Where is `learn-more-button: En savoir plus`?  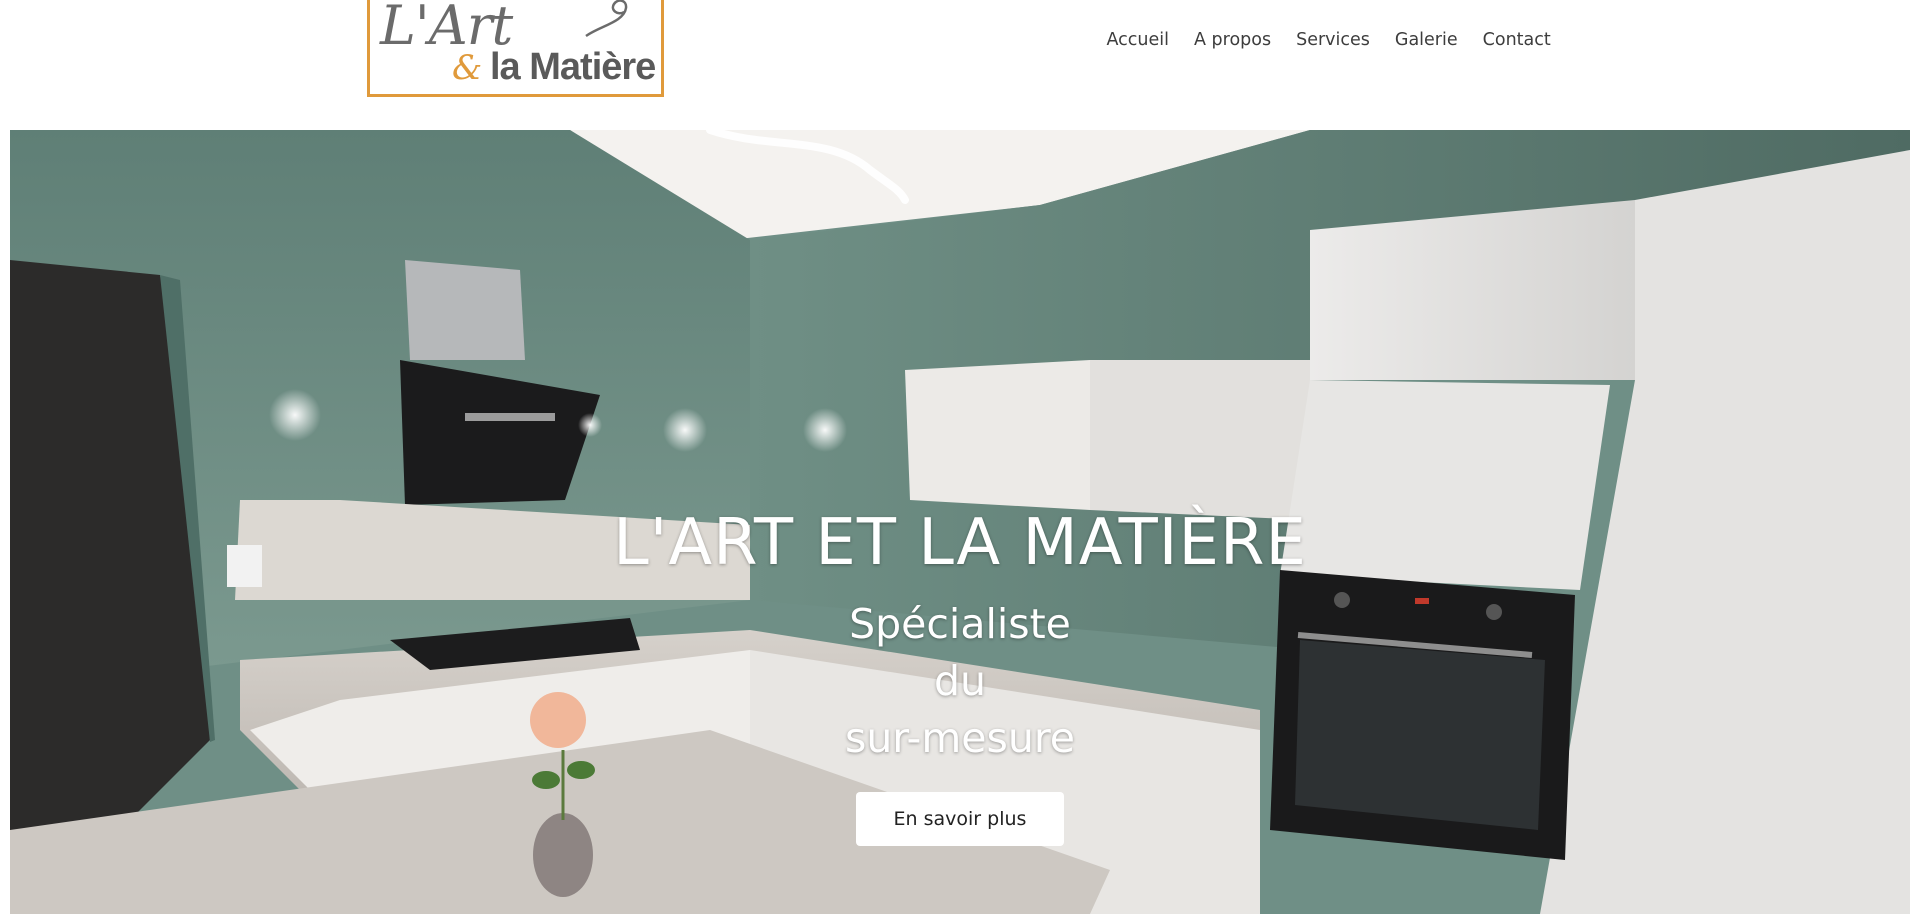
learn-more-button: En savoir plus is located at coordinates (960, 819).